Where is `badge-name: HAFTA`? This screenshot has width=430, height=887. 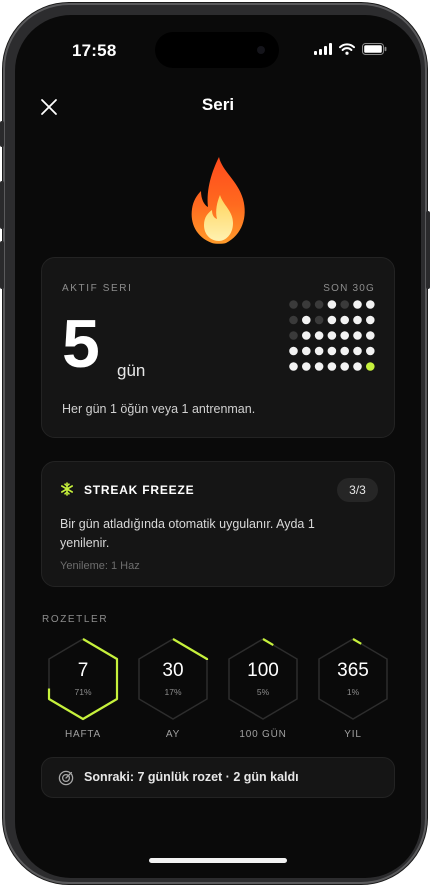
badge-name: HAFTA is located at coordinates (83, 734).